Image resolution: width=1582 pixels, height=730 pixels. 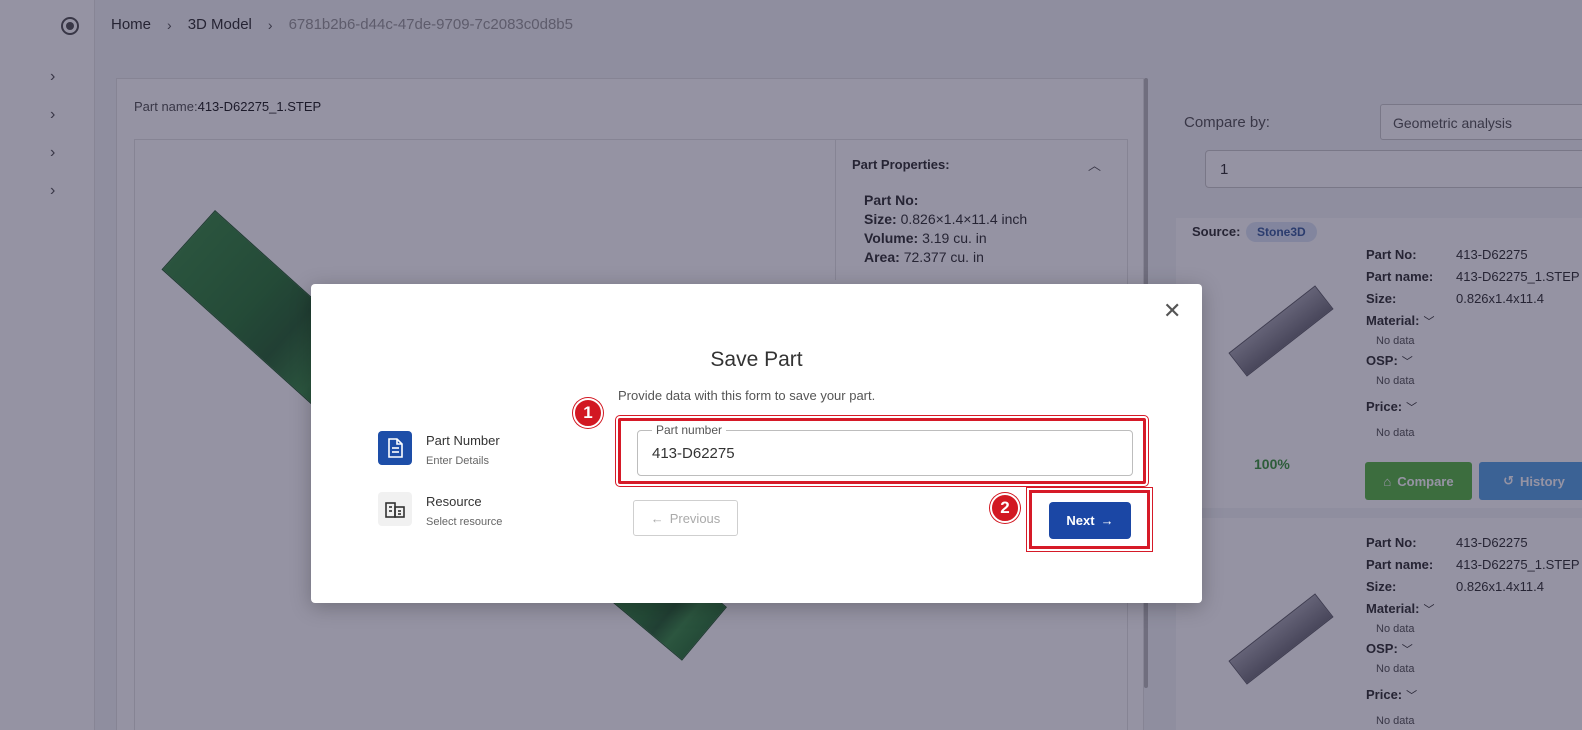 What do you see at coordinates (395, 509) in the screenshot?
I see `building-icon` at bounding box center [395, 509].